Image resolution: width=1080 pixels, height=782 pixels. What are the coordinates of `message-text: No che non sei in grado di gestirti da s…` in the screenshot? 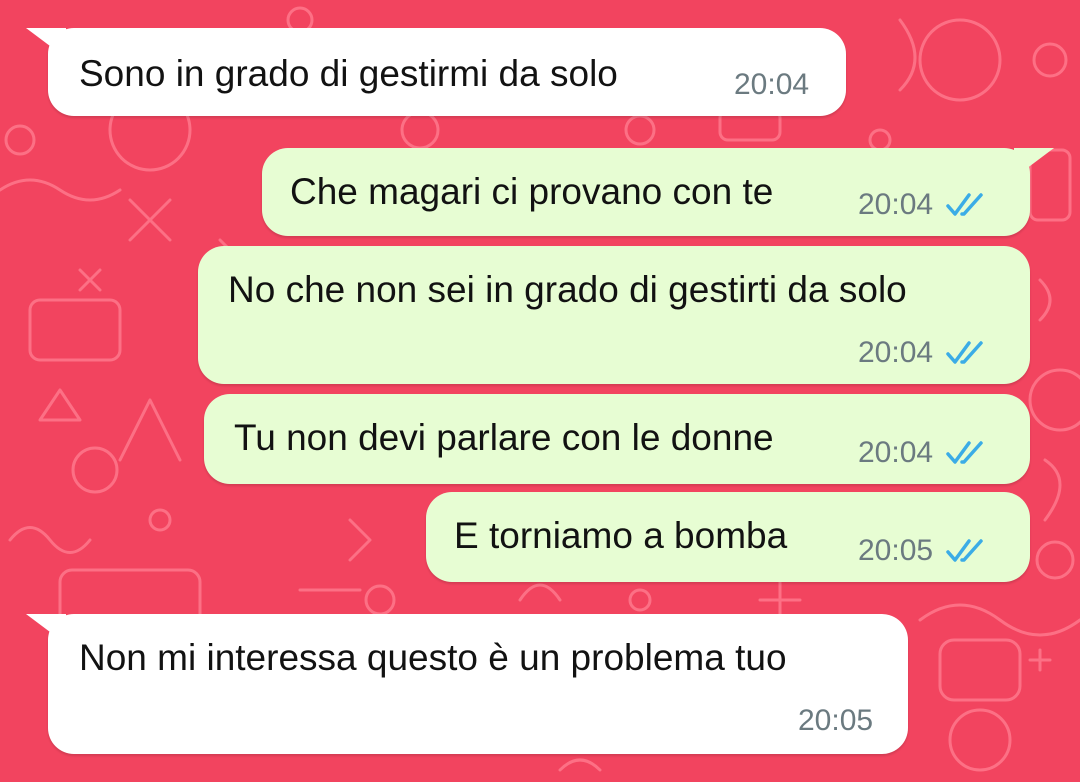 It's located at (567, 289).